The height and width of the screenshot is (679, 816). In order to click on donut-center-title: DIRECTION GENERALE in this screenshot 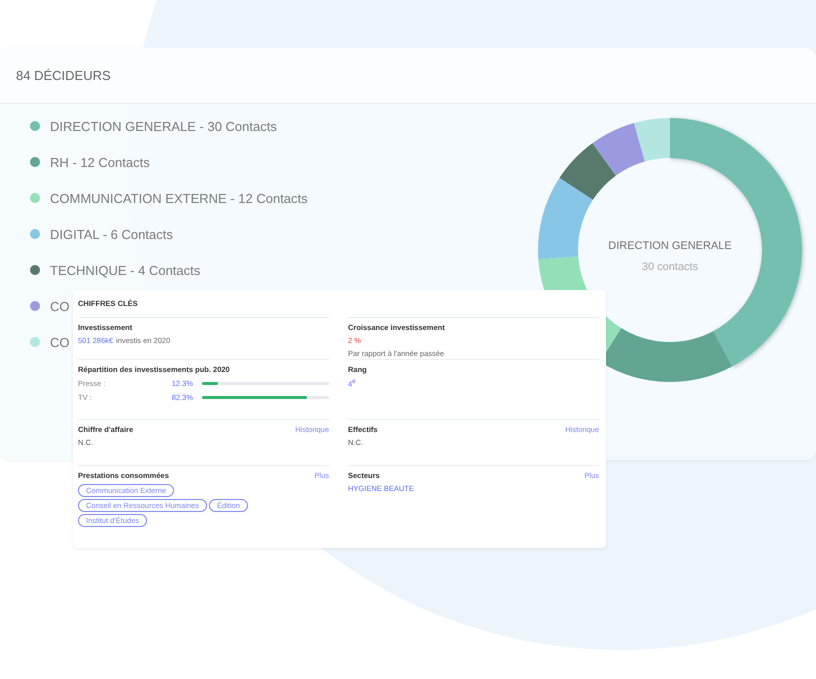, I will do `click(670, 246)`.